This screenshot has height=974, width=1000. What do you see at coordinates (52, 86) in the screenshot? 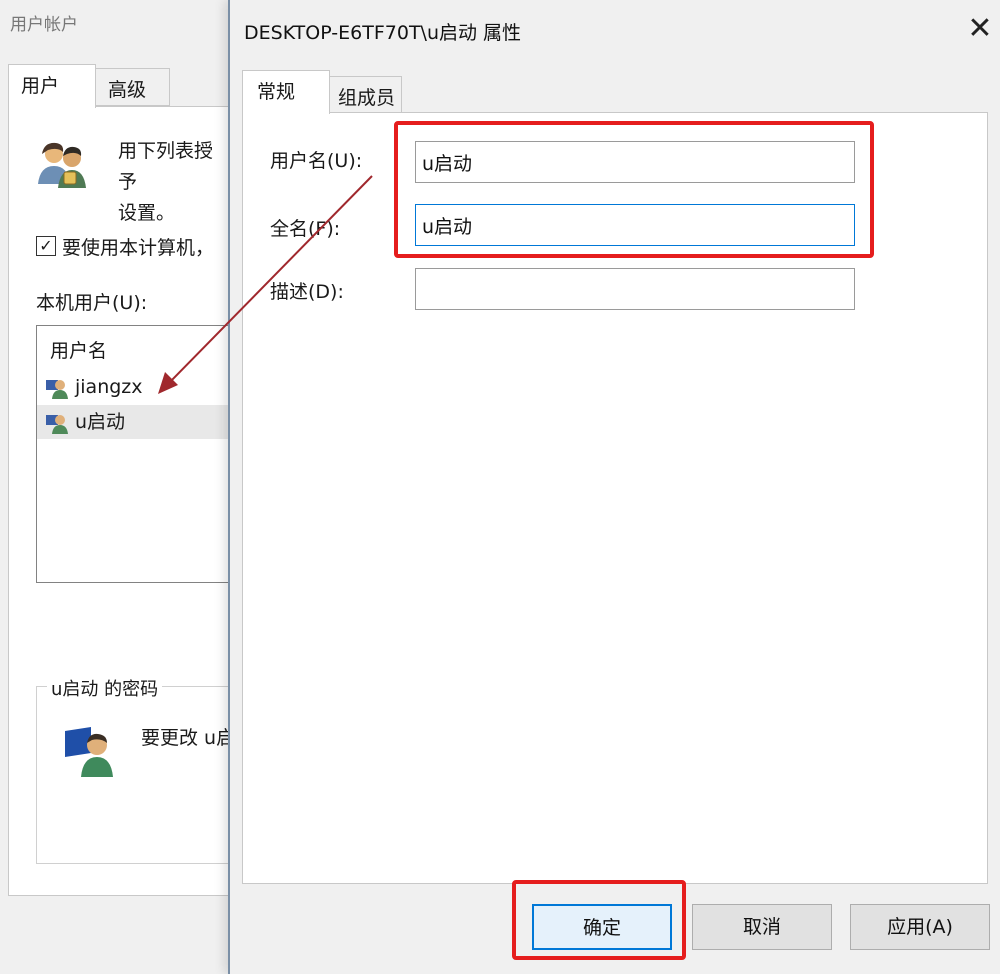
I see `tab-users: 用户` at bounding box center [52, 86].